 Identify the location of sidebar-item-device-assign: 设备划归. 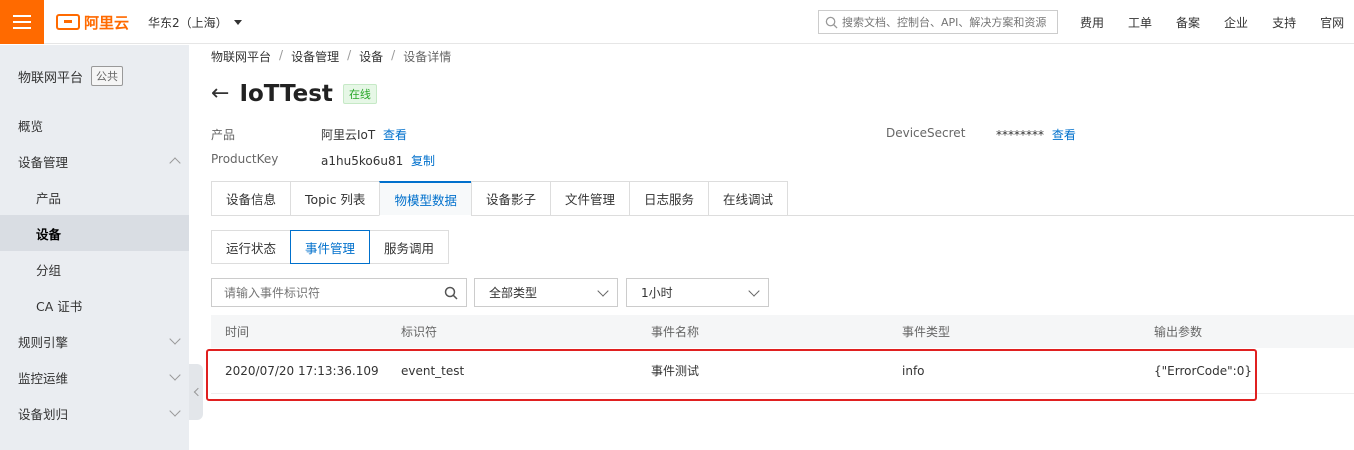
(94, 413).